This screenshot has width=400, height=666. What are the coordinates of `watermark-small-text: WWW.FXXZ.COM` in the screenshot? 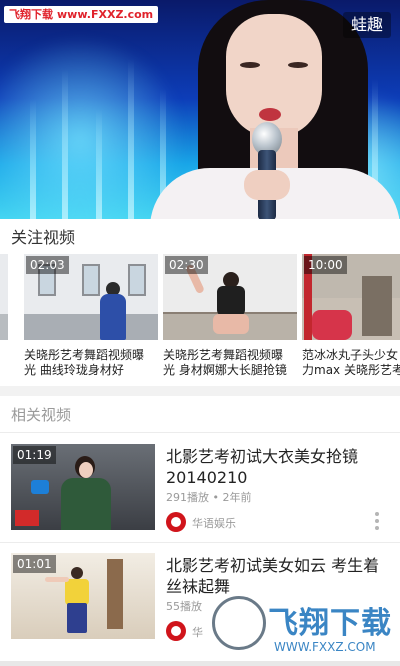 It's located at (325, 647).